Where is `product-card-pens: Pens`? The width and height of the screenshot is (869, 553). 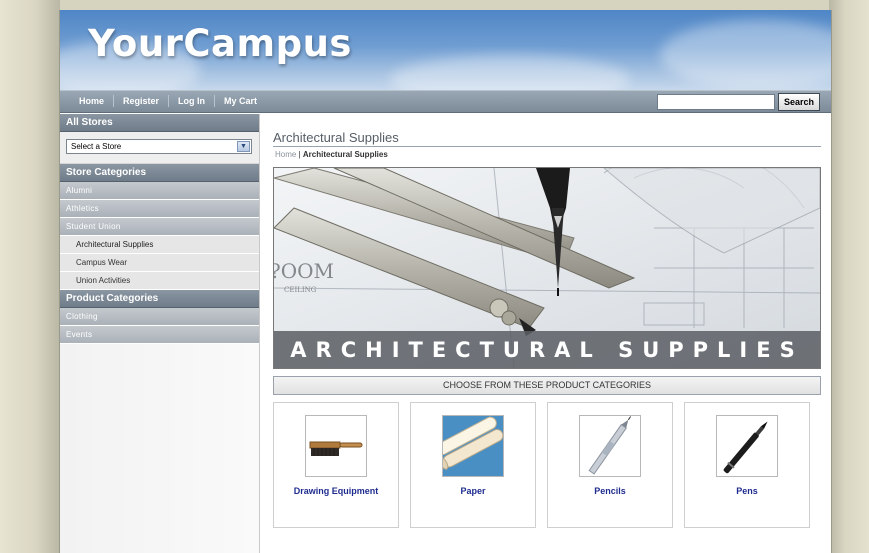 product-card-pens: Pens is located at coordinates (747, 465).